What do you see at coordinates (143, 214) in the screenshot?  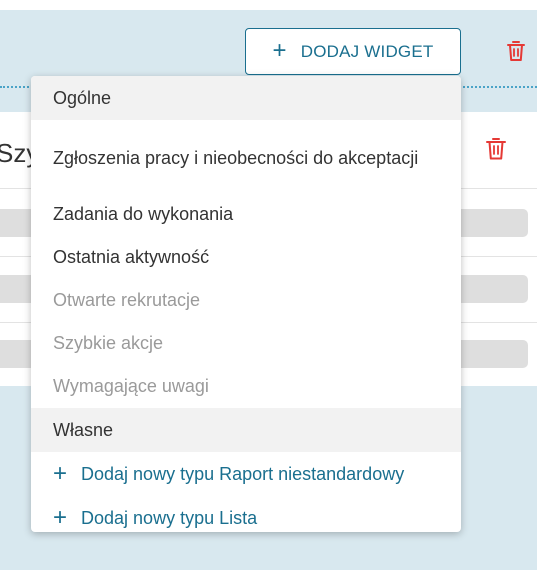 I see `menu-item-label: Zadania do wykonania` at bounding box center [143, 214].